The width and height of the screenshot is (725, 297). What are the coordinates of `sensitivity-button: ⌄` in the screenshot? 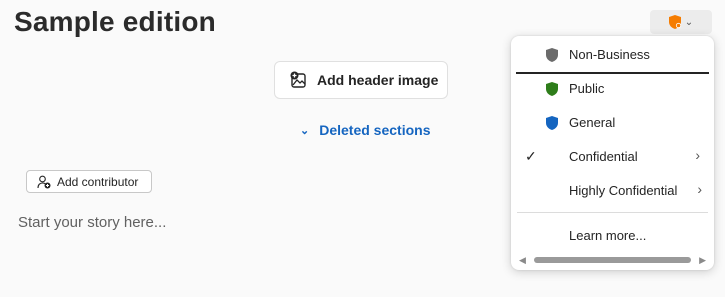 It's located at (681, 22).